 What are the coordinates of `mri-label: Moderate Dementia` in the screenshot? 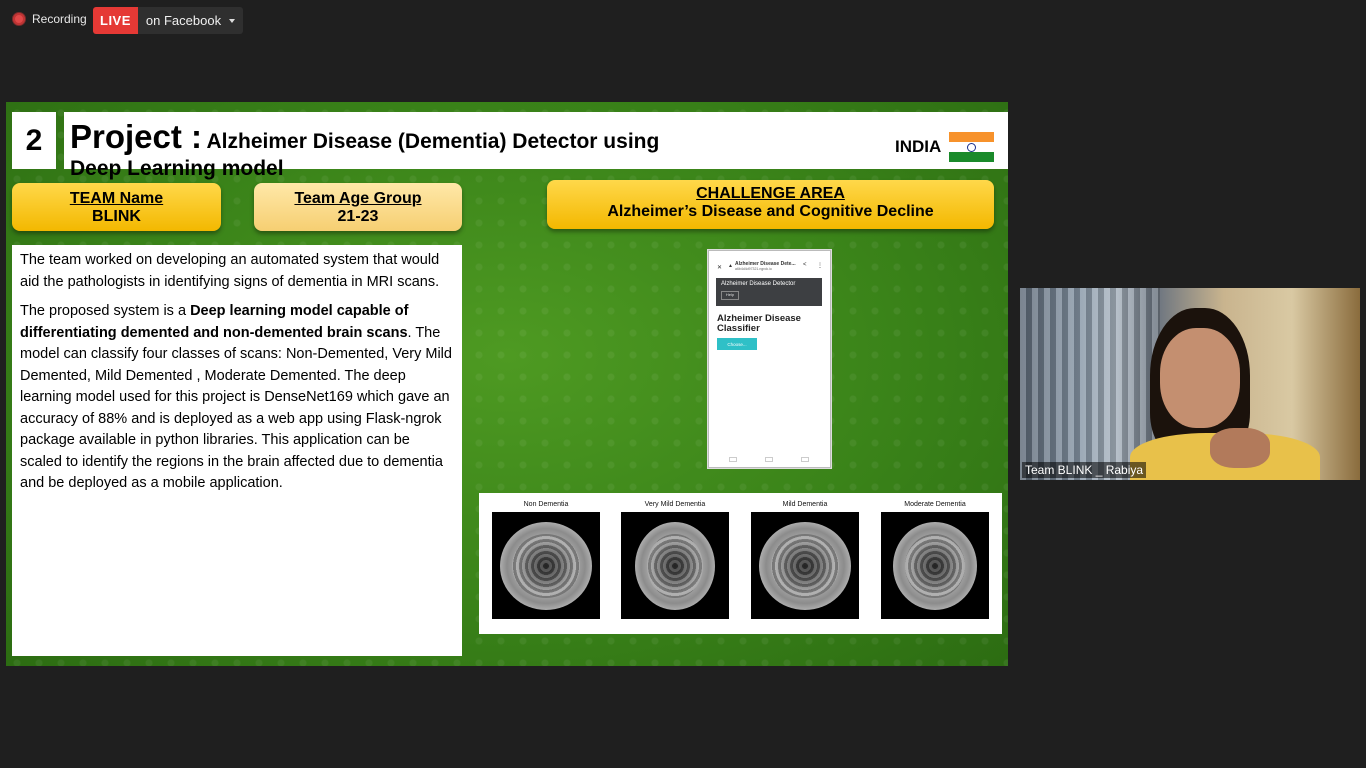 It's located at (935, 504).